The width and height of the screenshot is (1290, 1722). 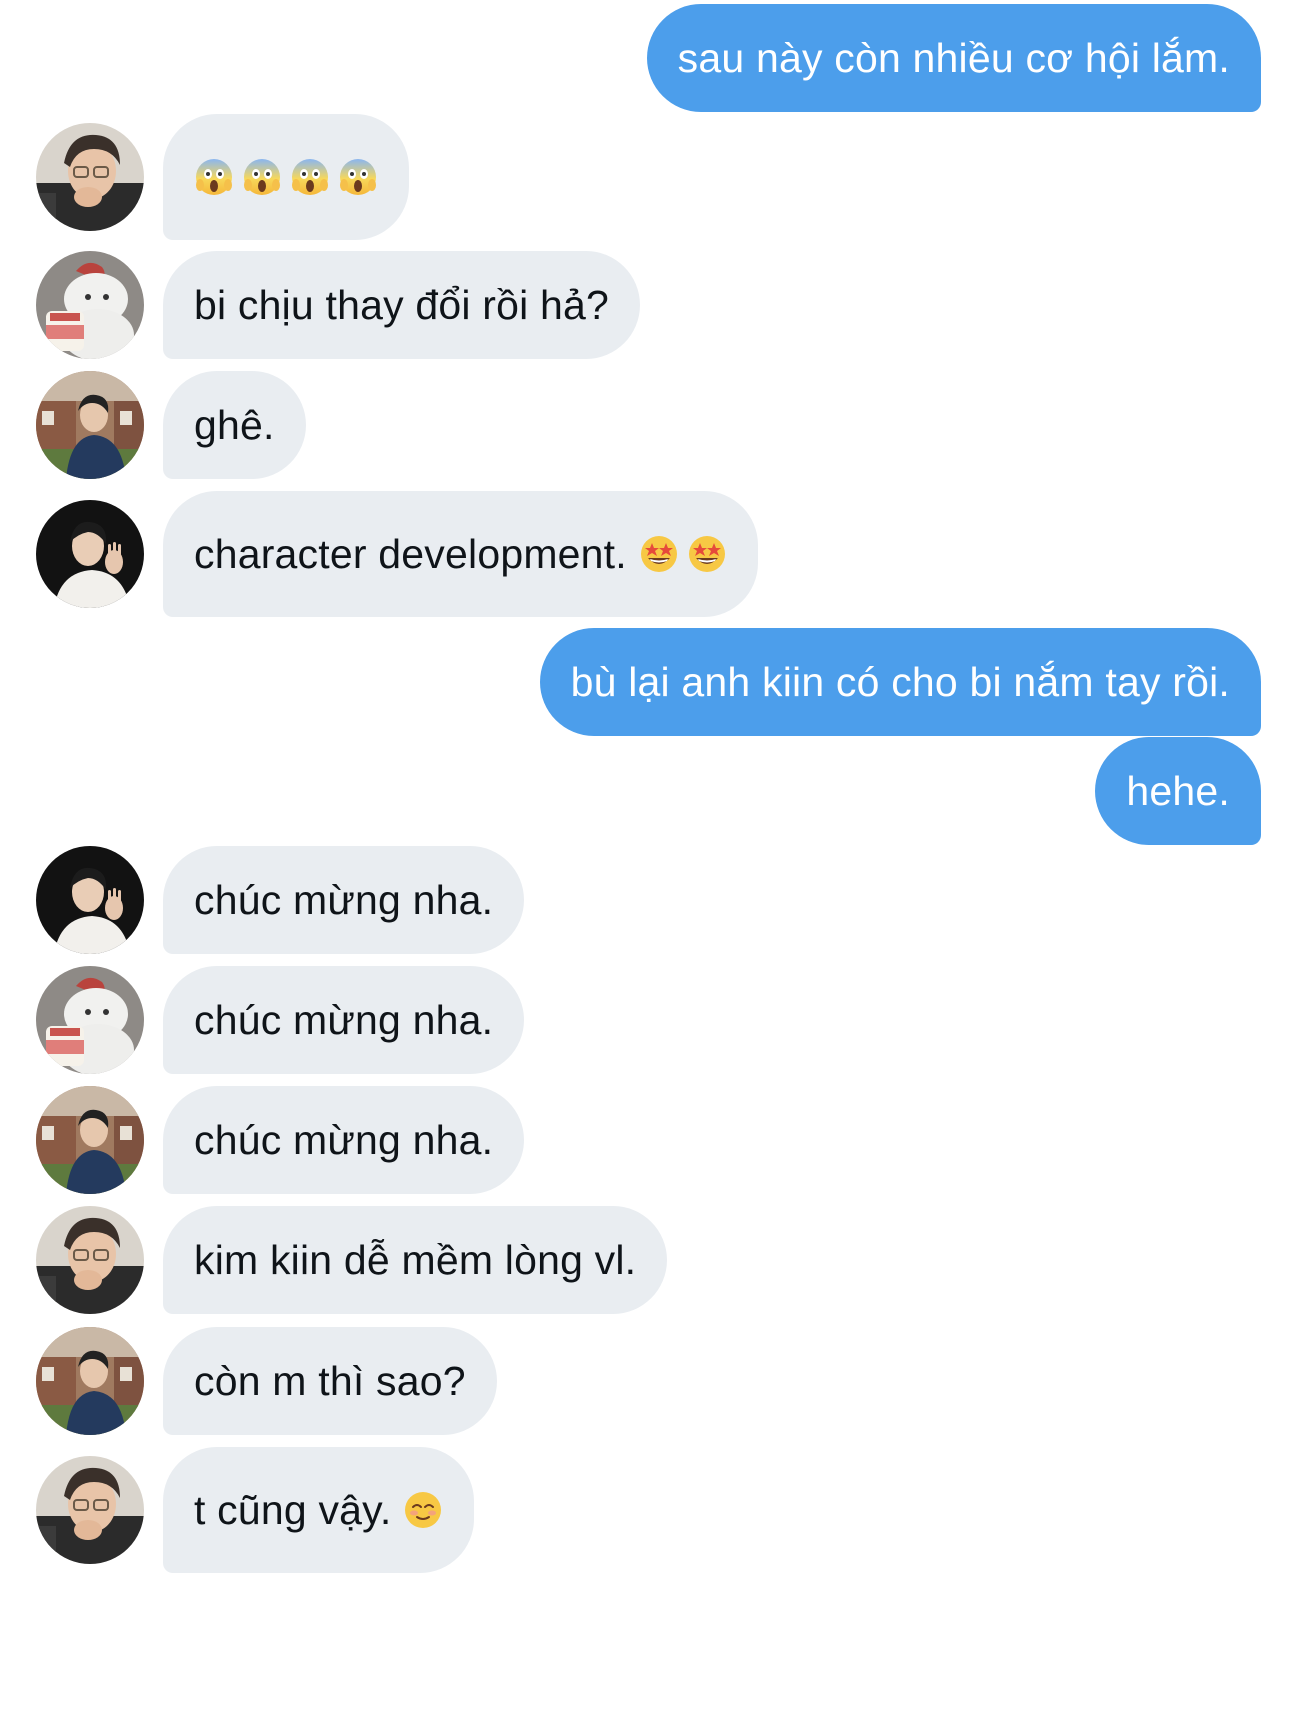 I want to click on message-text: kim kiin dễ mềm lòng vl., so click(x=415, y=1259).